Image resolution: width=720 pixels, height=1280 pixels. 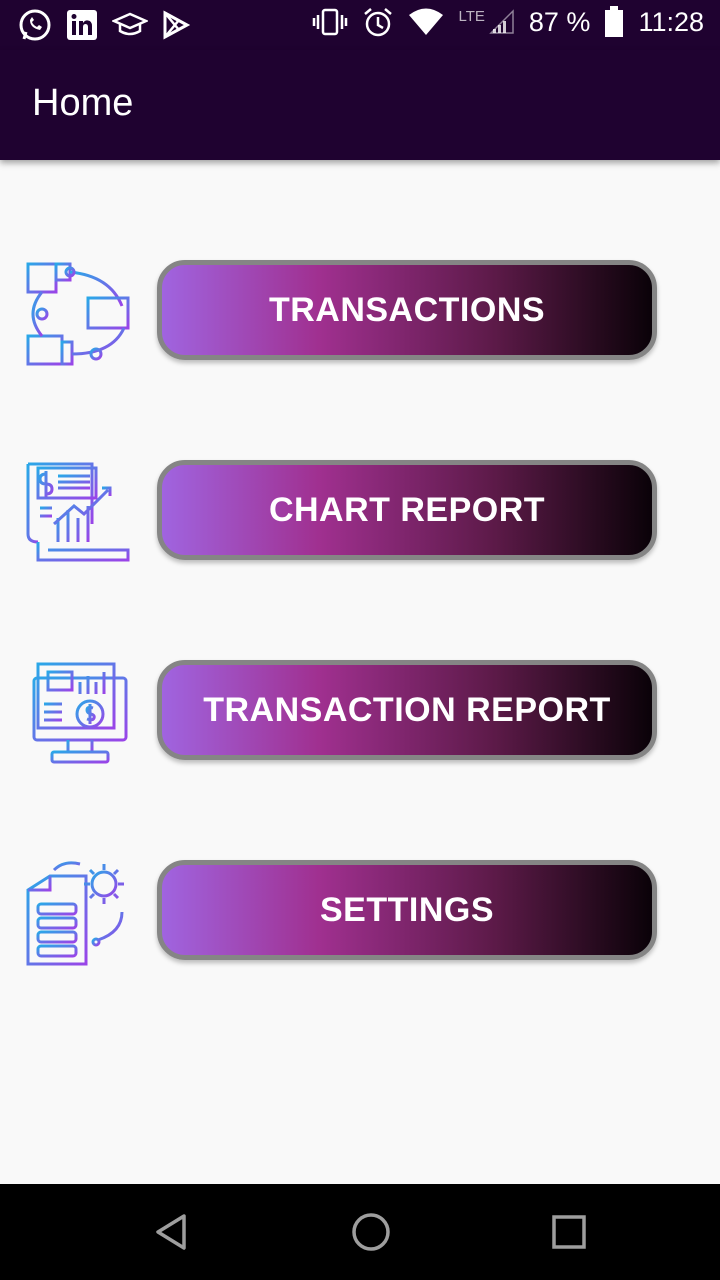 I want to click on back-icon, so click(x=171, y=1232).